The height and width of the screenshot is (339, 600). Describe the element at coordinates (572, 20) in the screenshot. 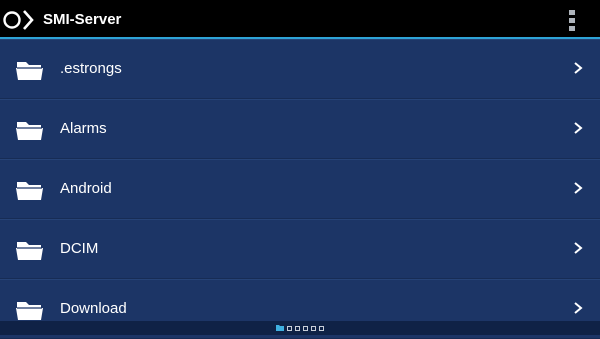

I see `overflow-menu-icon` at that location.